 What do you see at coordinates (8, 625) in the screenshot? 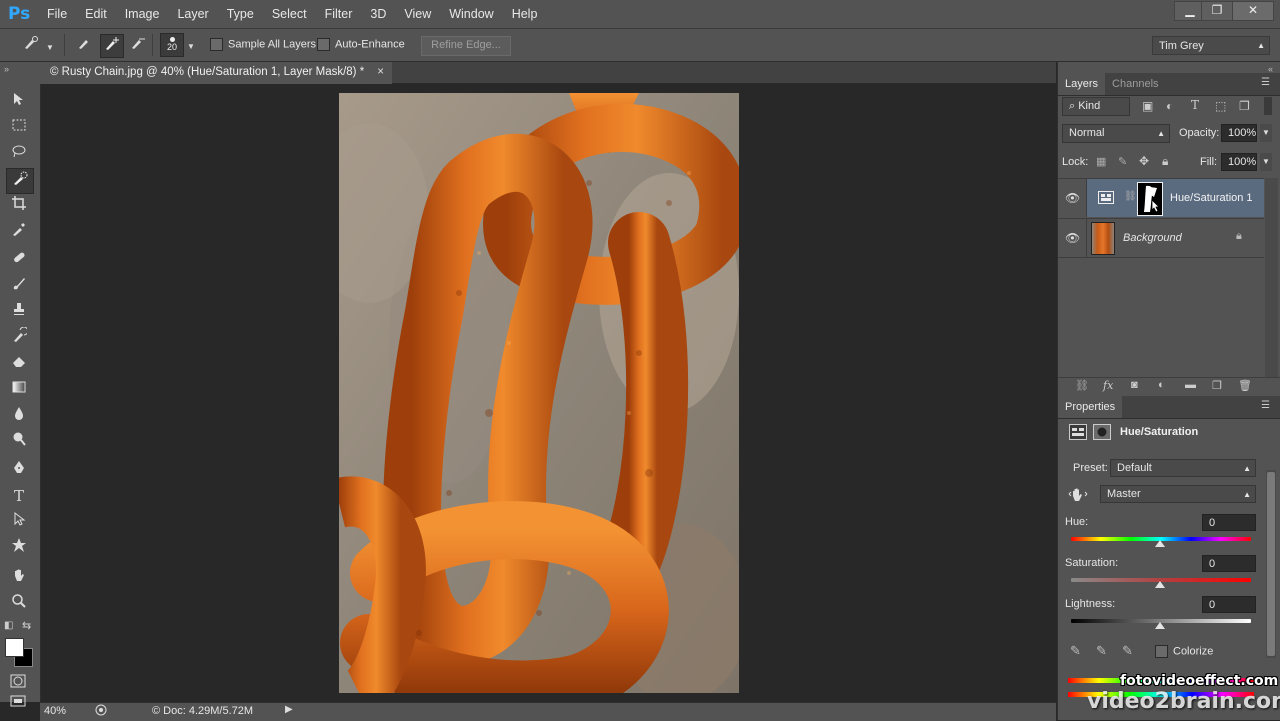
I see `default-colors-icon: ◧` at bounding box center [8, 625].